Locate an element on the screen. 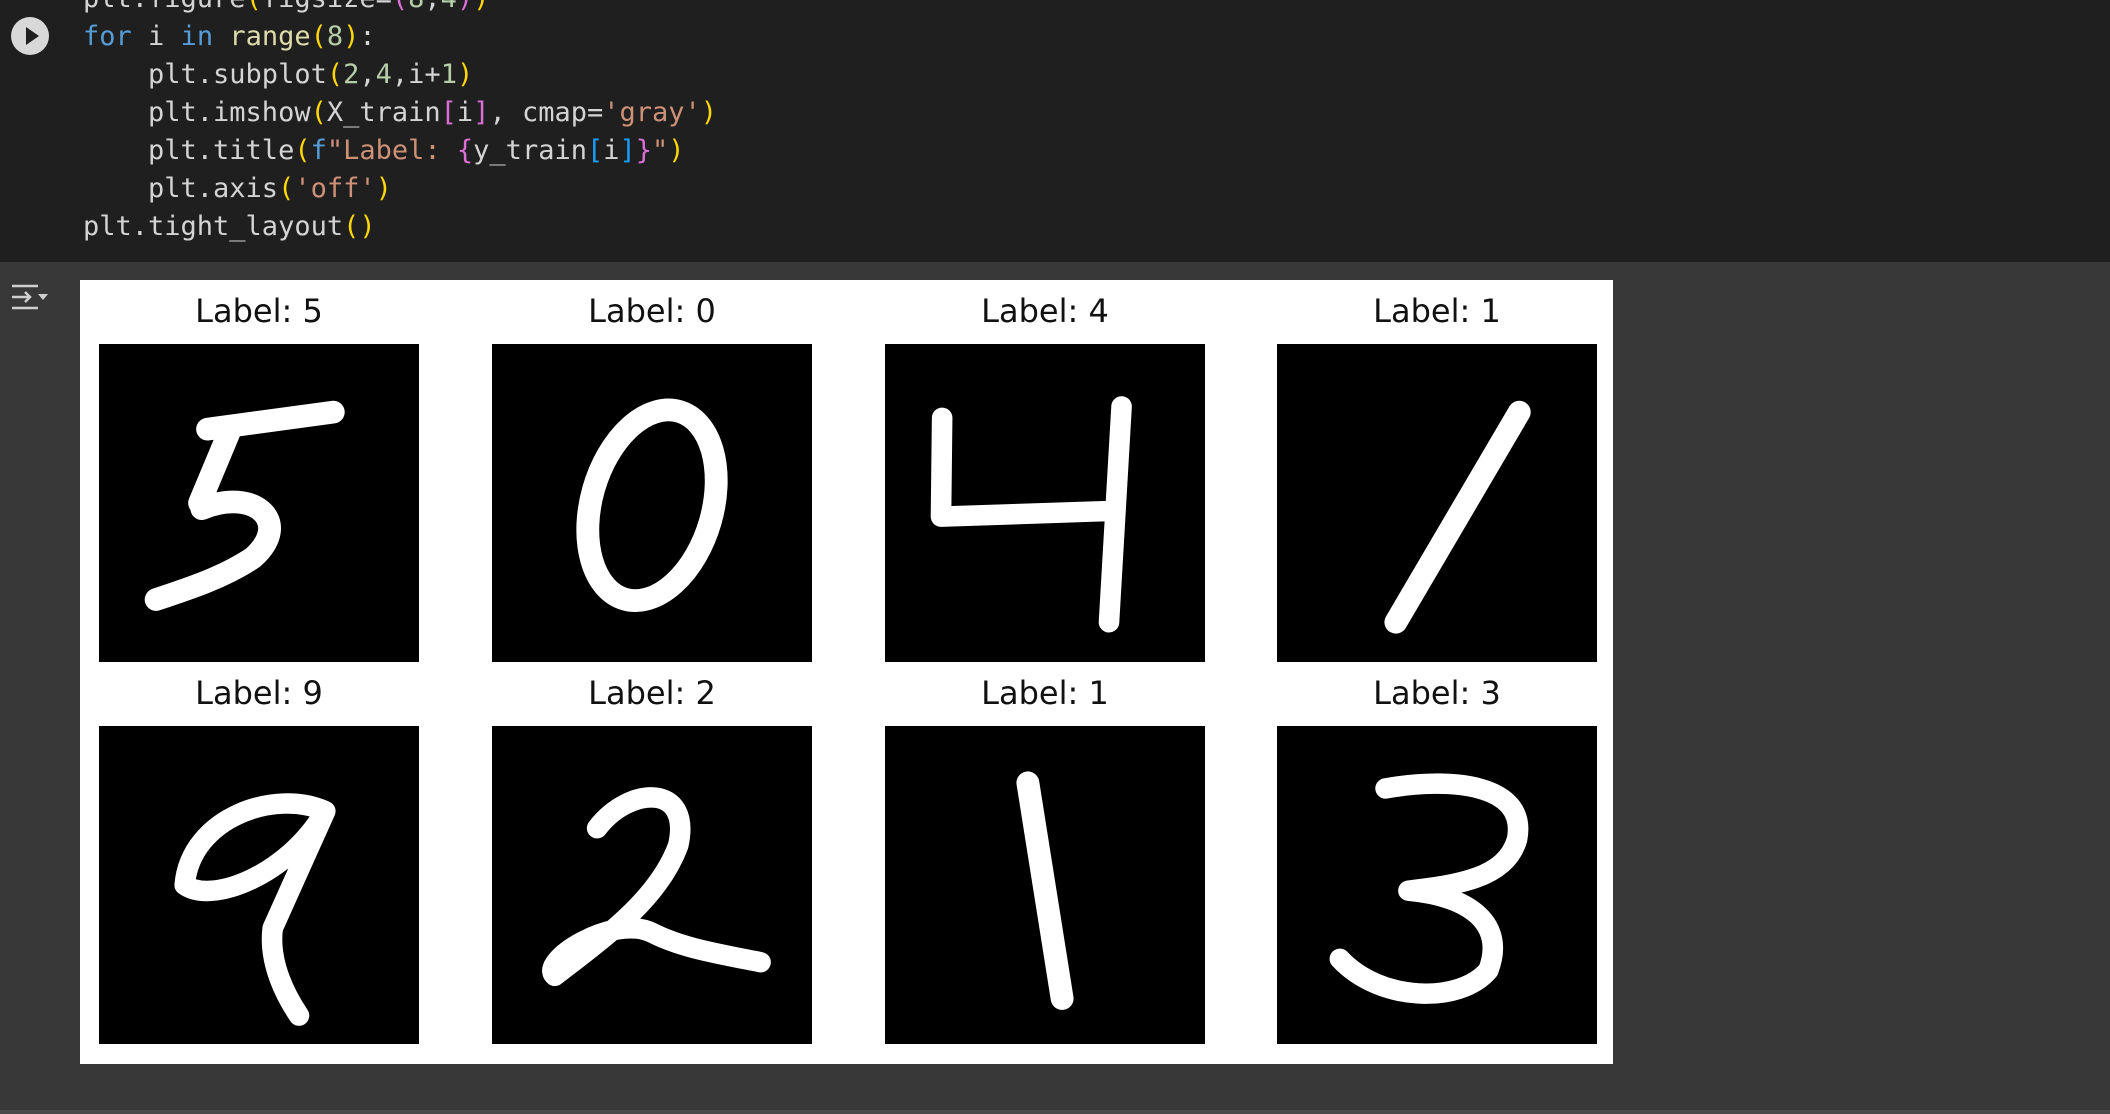  cell-divider is located at coordinates (1055, 1112).